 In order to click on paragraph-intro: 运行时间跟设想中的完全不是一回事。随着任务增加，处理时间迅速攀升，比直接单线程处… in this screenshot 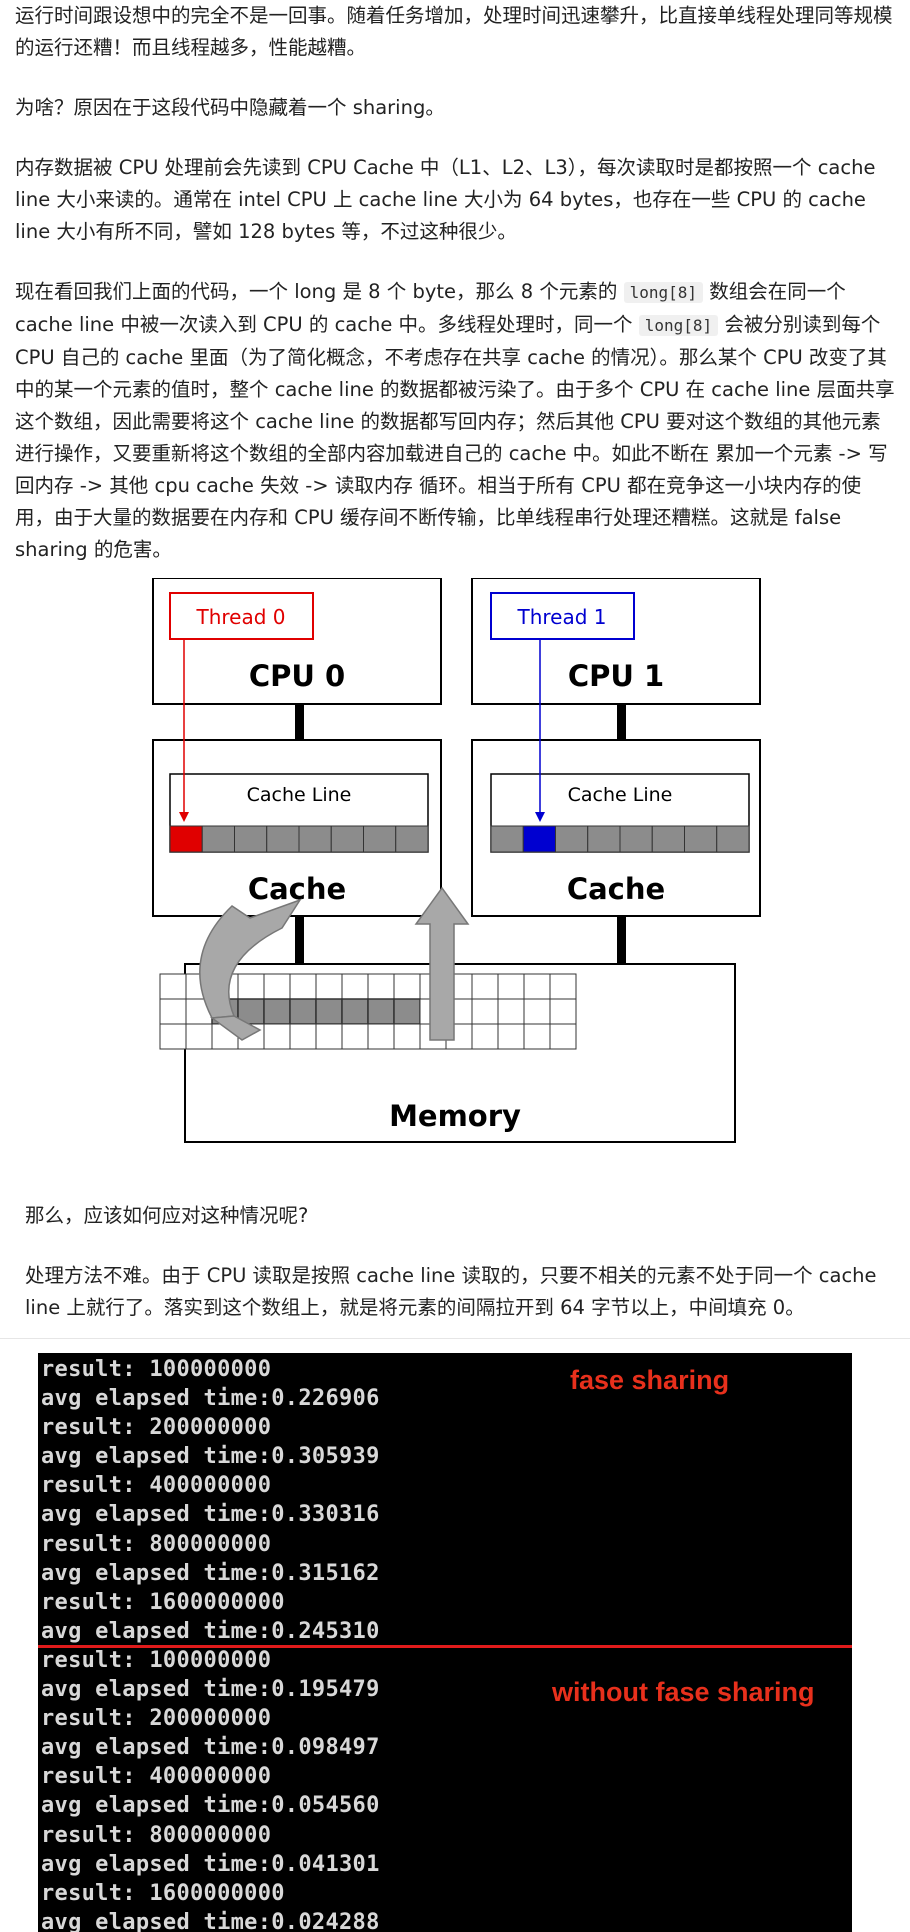, I will do `click(454, 31)`.